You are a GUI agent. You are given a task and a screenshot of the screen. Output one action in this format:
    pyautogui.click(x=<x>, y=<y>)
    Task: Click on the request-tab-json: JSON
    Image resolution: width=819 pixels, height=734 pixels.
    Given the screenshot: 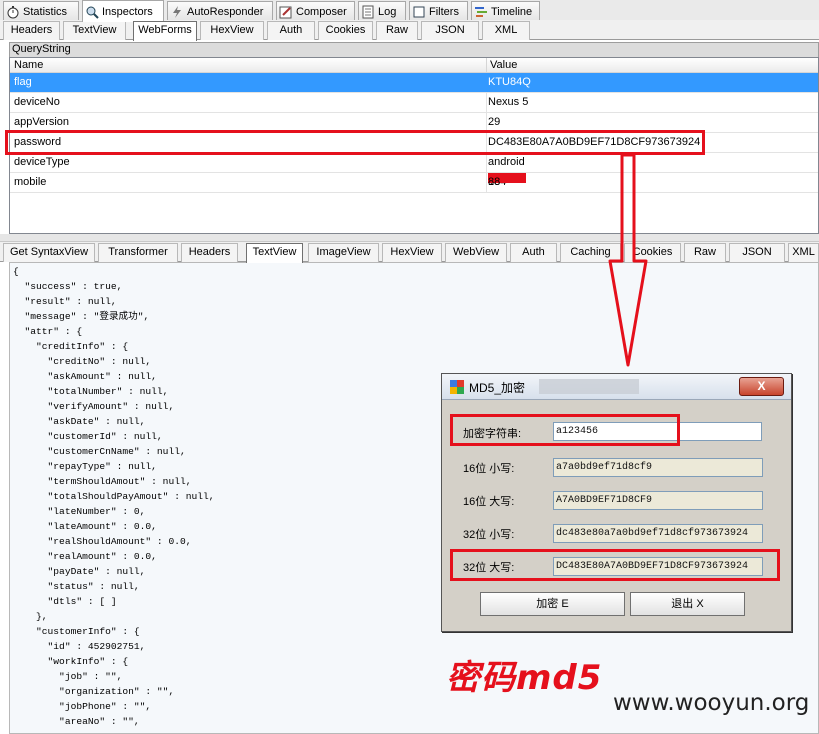 What is the action you would take?
    pyautogui.click(x=450, y=30)
    